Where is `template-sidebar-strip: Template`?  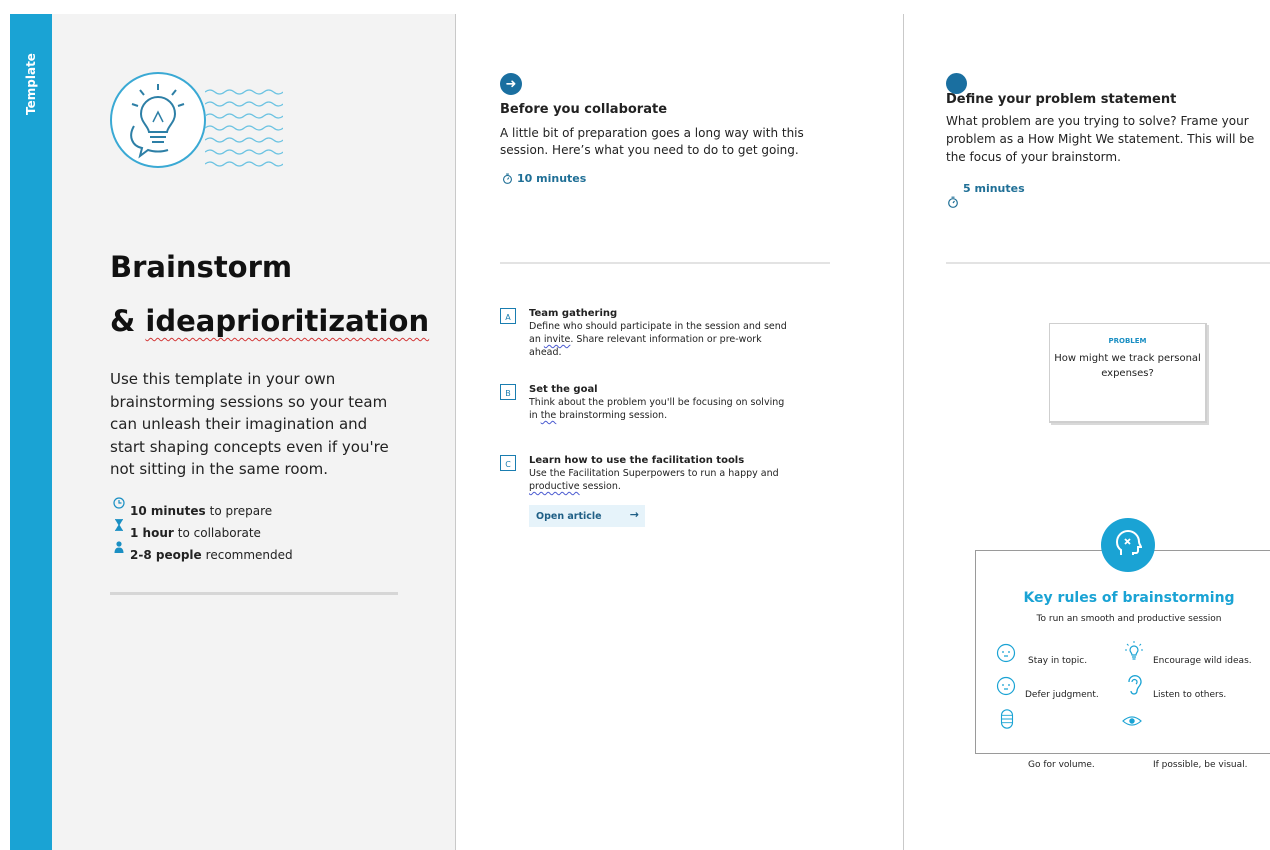 template-sidebar-strip: Template is located at coordinates (31, 432).